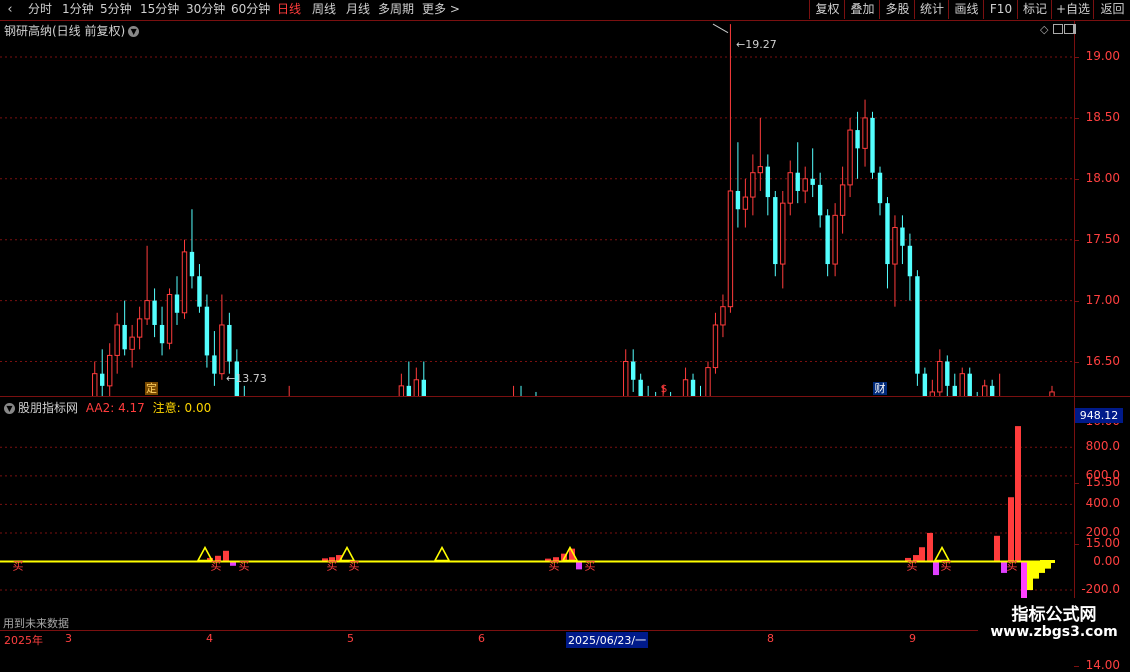  I want to click on price-tick-label: 18.50, so click(1102, 116).